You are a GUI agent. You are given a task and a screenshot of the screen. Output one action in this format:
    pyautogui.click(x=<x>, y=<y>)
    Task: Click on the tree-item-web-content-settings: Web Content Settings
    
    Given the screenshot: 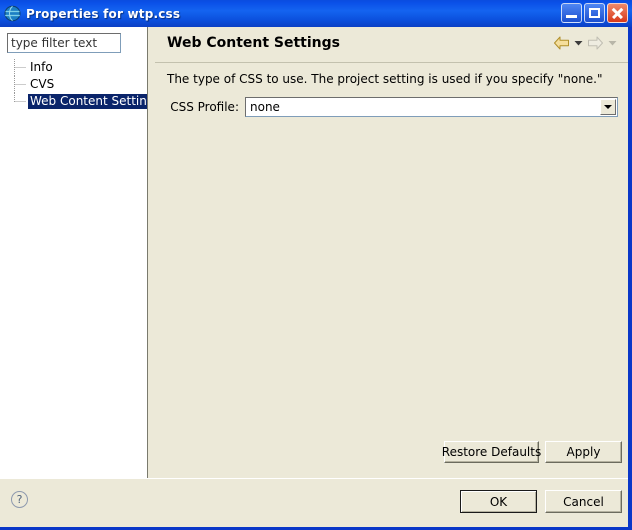 What is the action you would take?
    pyautogui.click(x=81, y=101)
    